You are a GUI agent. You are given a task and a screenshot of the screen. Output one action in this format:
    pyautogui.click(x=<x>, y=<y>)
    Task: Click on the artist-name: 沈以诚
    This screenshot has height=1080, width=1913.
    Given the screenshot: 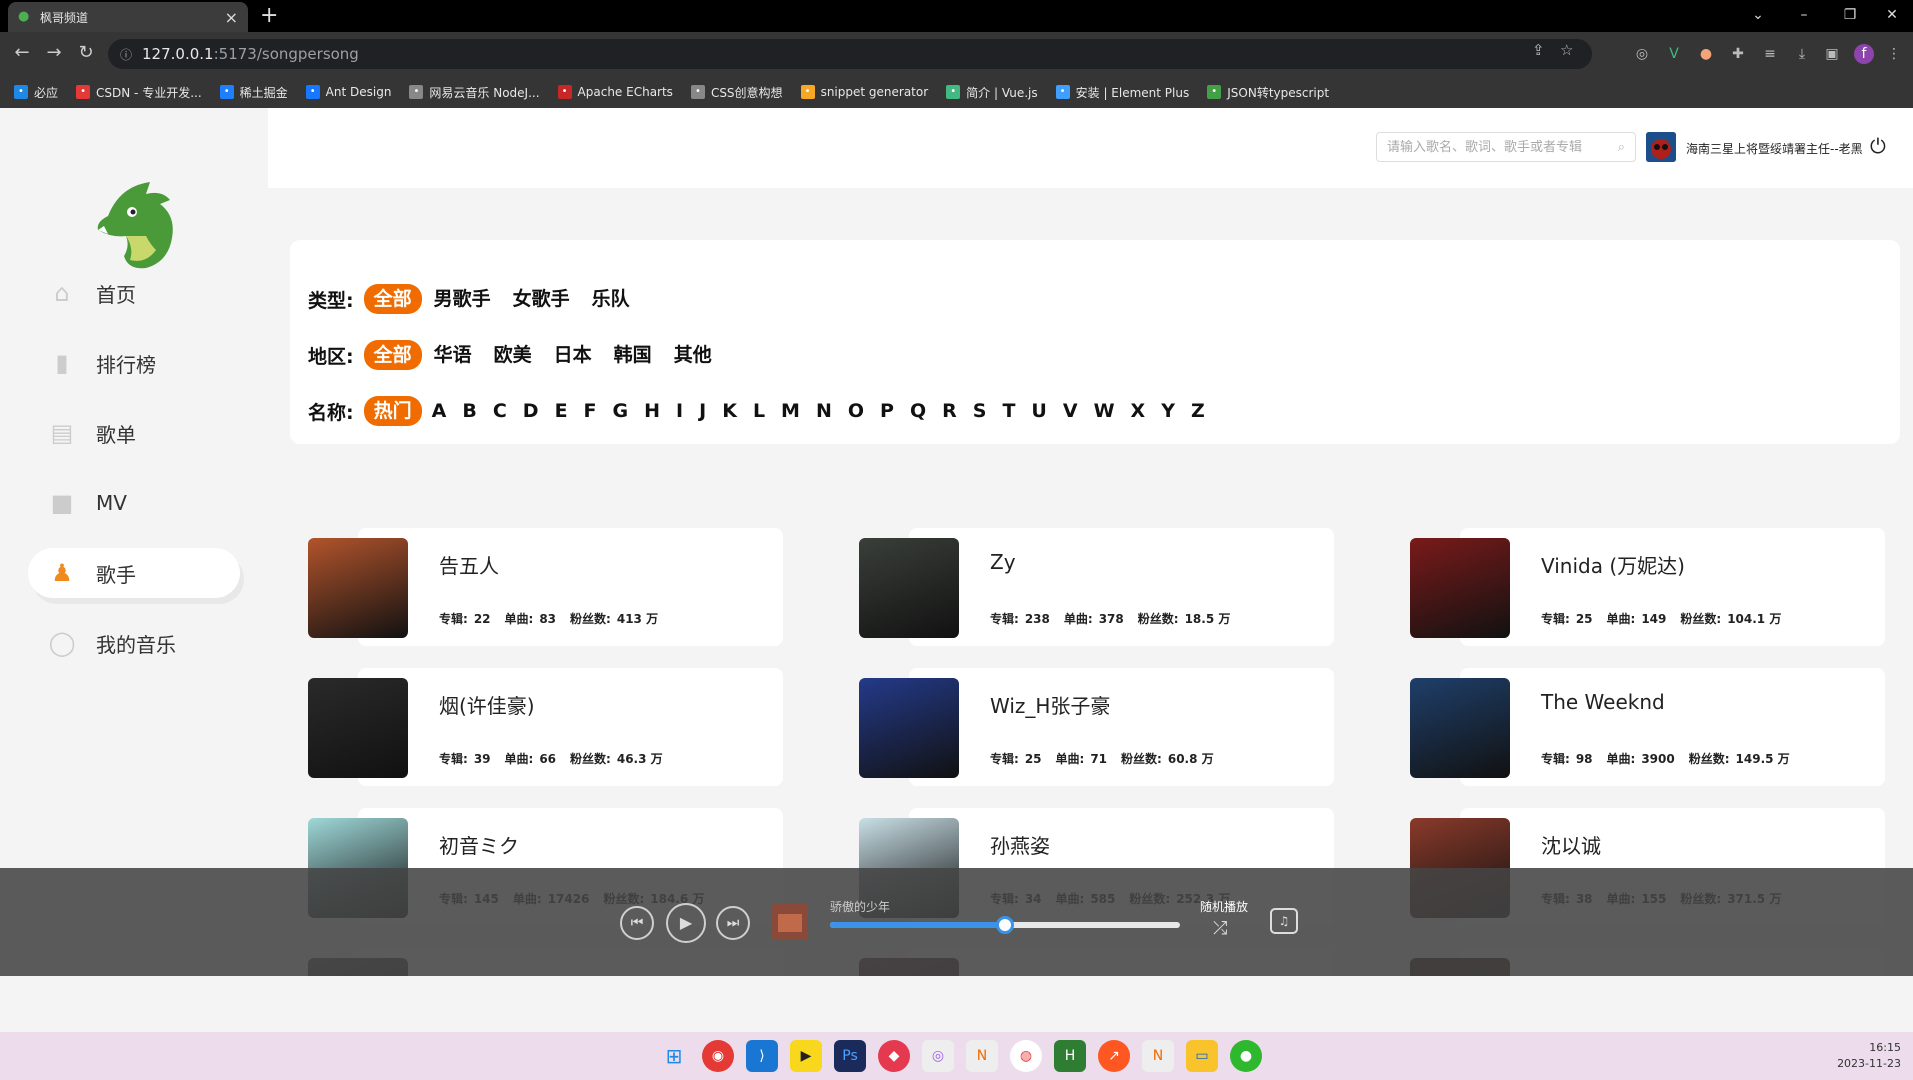 What is the action you would take?
    pyautogui.click(x=1571, y=844)
    